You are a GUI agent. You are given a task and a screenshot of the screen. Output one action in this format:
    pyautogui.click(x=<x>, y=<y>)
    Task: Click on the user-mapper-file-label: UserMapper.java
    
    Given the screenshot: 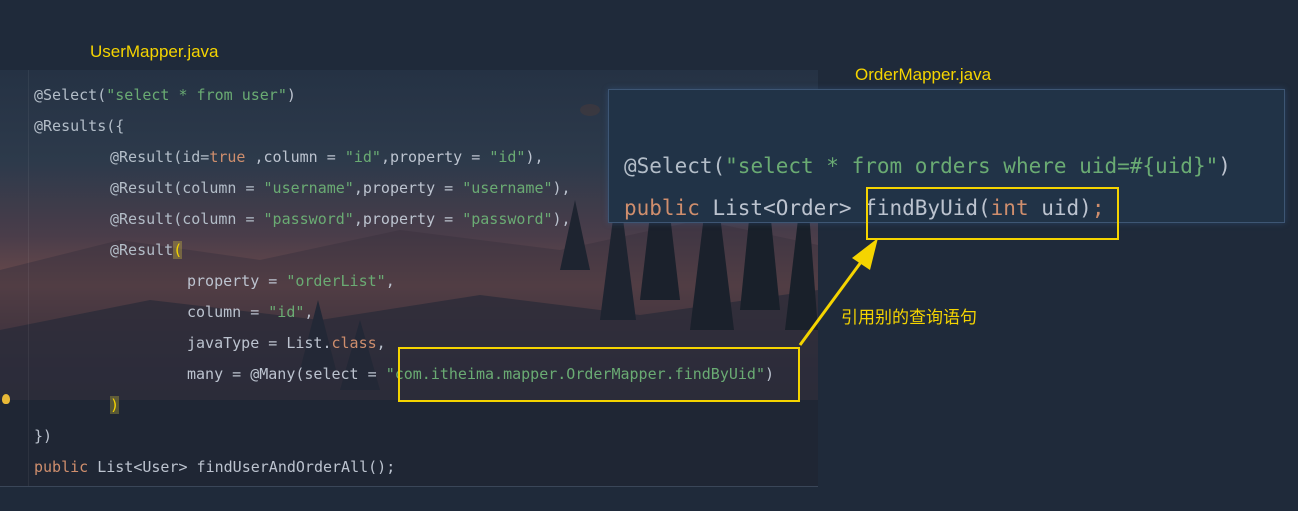 What is the action you would take?
    pyautogui.click(x=154, y=51)
    